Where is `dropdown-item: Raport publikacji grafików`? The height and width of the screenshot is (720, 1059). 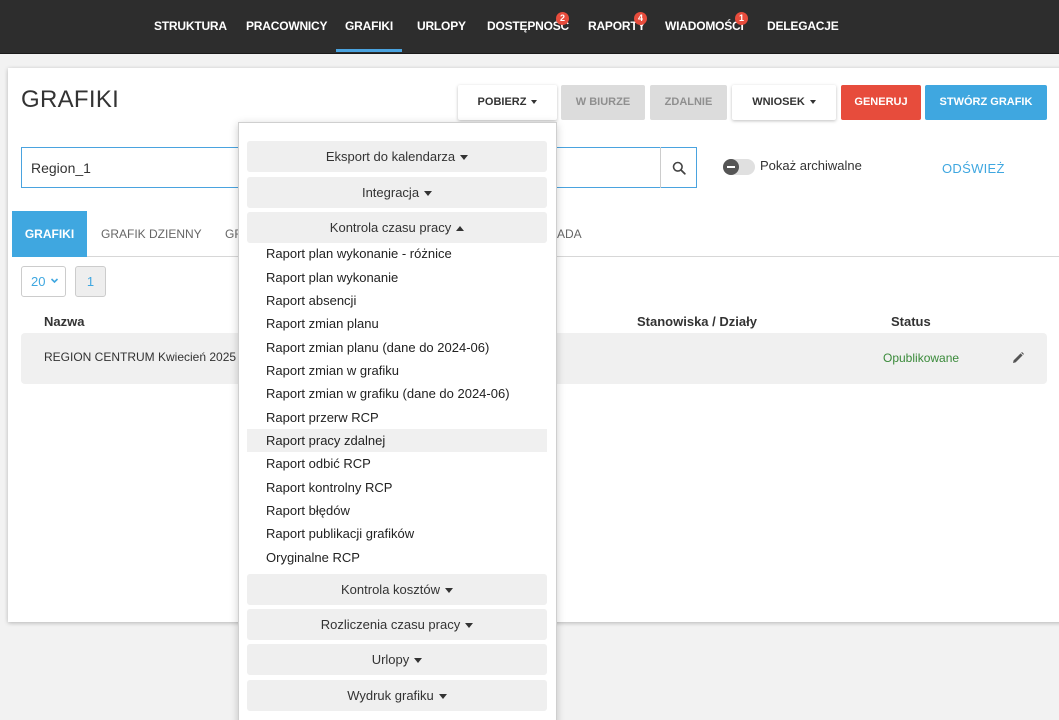 dropdown-item: Raport publikacji grafików is located at coordinates (397, 533).